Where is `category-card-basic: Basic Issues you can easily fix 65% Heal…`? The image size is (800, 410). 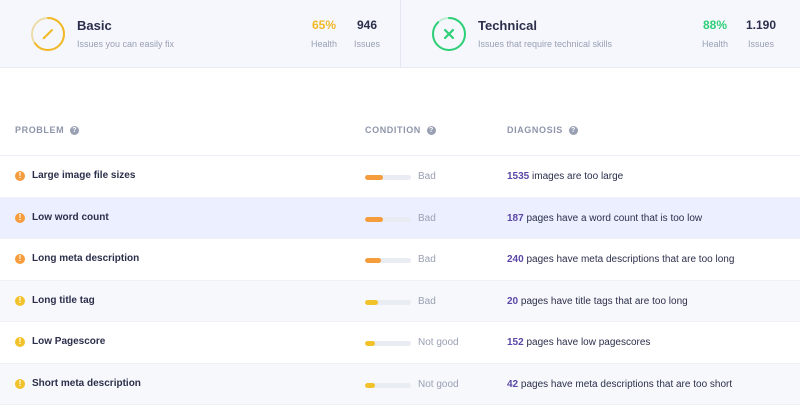
category-card-basic: Basic Issues you can easily fix 65% Heal… is located at coordinates (200, 34).